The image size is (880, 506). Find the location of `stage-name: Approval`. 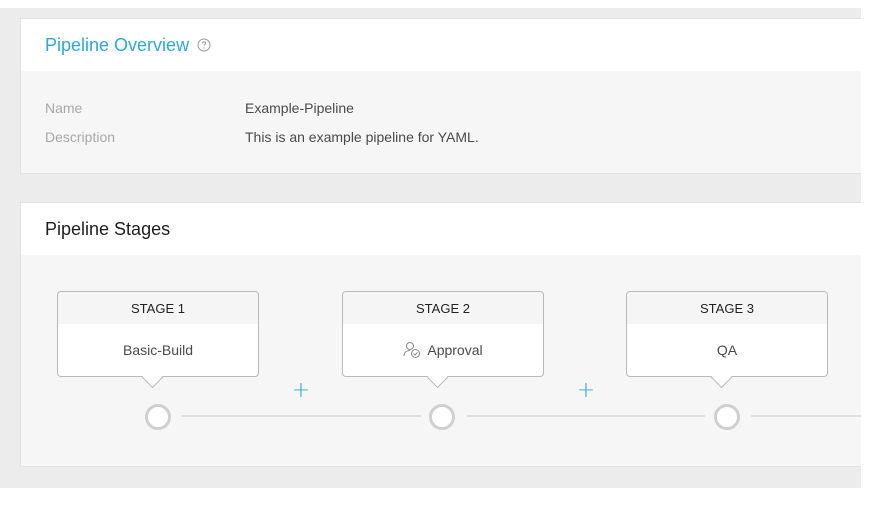

stage-name: Approval is located at coordinates (443, 350).